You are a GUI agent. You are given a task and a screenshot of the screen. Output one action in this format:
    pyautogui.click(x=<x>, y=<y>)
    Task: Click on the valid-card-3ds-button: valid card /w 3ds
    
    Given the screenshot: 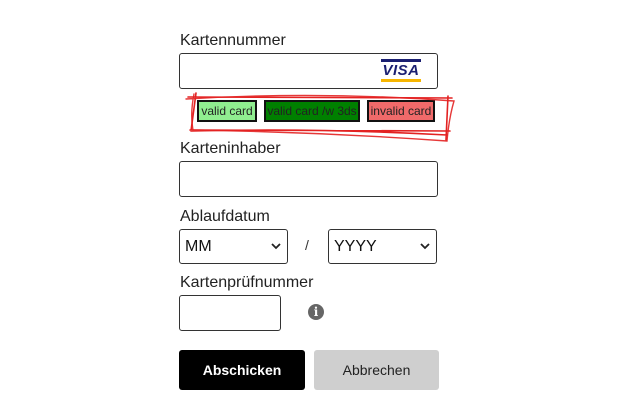 What is the action you would take?
    pyautogui.click(x=312, y=111)
    